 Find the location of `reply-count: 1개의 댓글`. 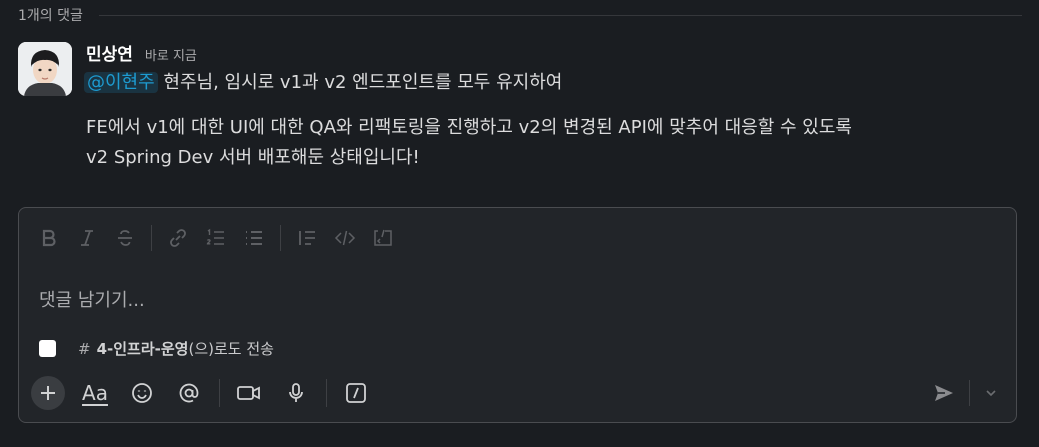

reply-count: 1개의 댓글 is located at coordinates (50, 16).